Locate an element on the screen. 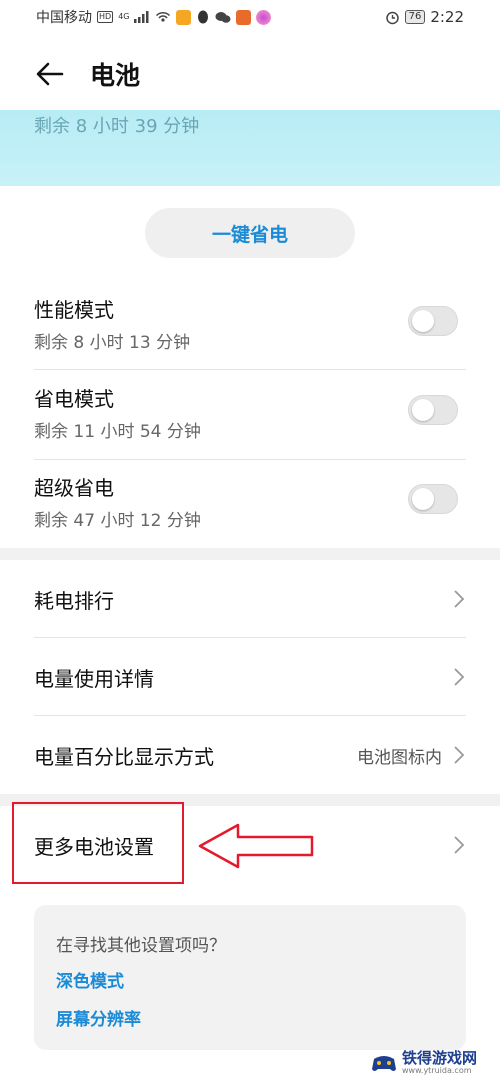  performance-mode-toggle is located at coordinates (433, 321).